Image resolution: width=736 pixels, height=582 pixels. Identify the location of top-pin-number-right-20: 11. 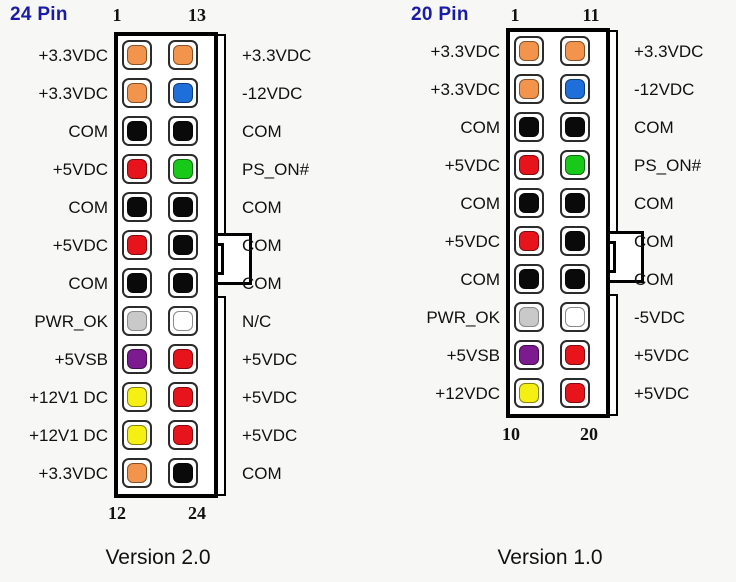
(591, 15).